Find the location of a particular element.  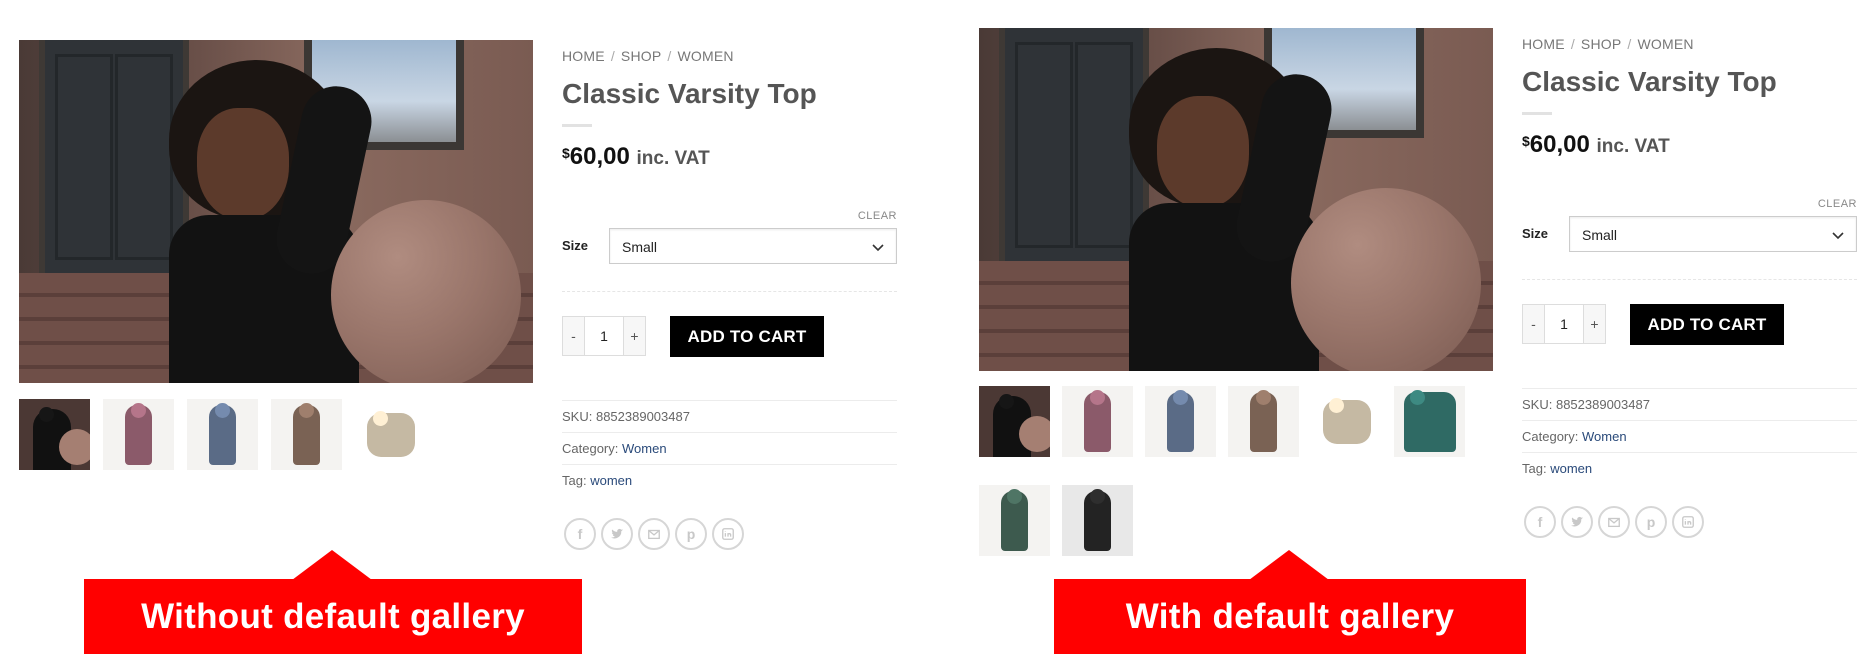

category-row: Category: Women is located at coordinates (1689, 436).